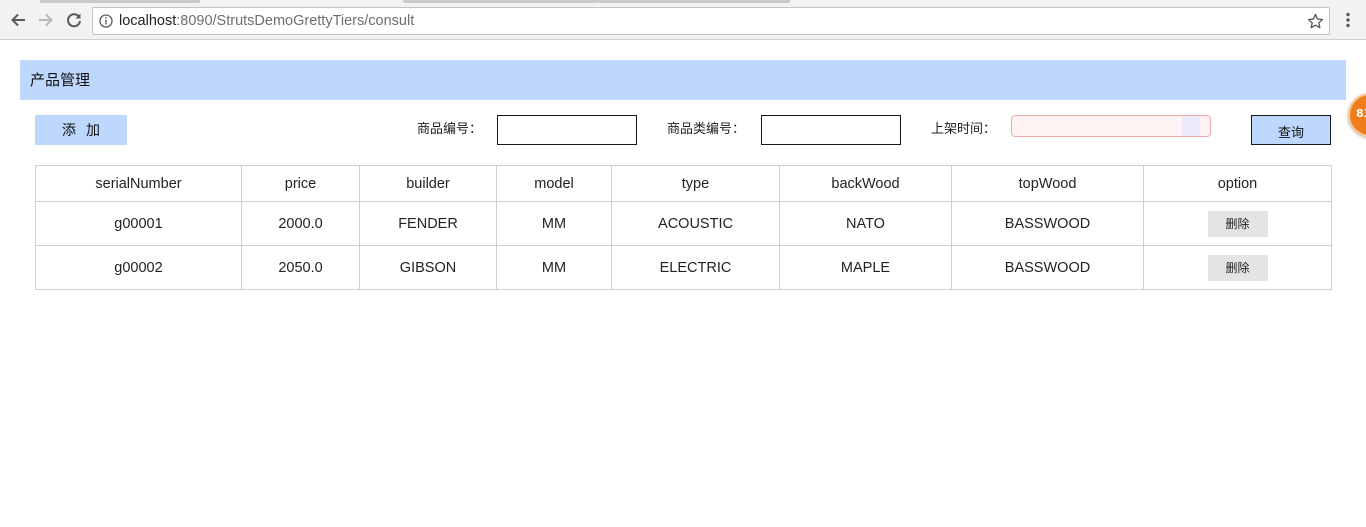 Image resolution: width=1366 pixels, height=527 pixels. What do you see at coordinates (831, 130) in the screenshot?
I see `category-number-input` at bounding box center [831, 130].